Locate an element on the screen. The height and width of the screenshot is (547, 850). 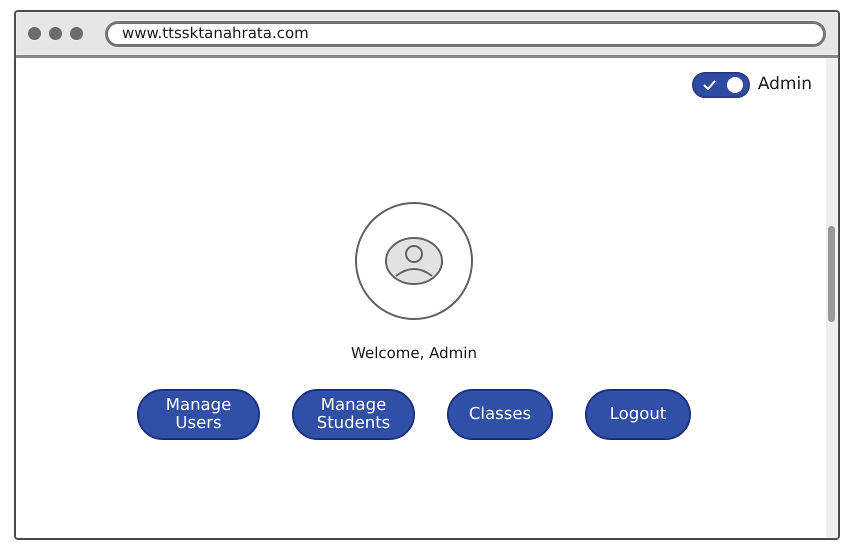
action-button: Manage Students is located at coordinates (353, 414).